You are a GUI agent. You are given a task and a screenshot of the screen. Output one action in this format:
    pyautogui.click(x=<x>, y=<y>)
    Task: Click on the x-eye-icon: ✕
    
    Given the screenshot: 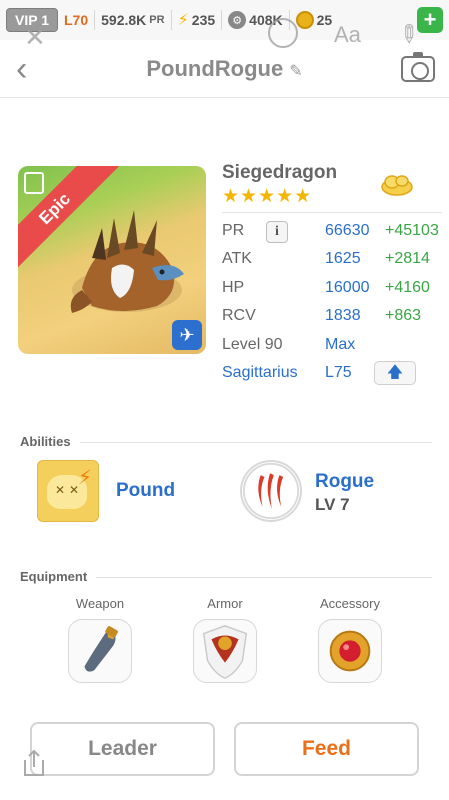 What is the action you would take?
    pyautogui.click(x=60, y=490)
    